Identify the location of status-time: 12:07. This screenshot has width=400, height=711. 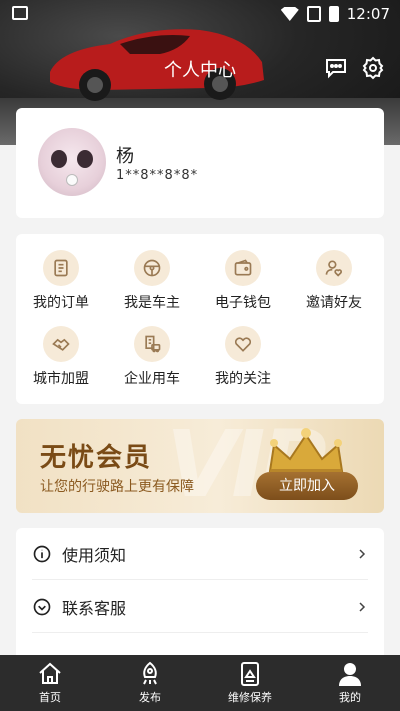
(368, 14).